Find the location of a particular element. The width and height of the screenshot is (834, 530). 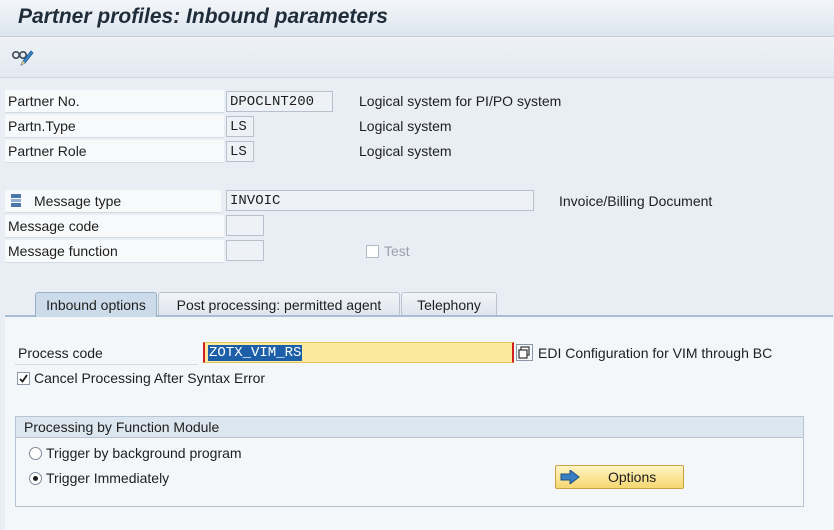

partner-role-description: Logical system is located at coordinates (405, 151).